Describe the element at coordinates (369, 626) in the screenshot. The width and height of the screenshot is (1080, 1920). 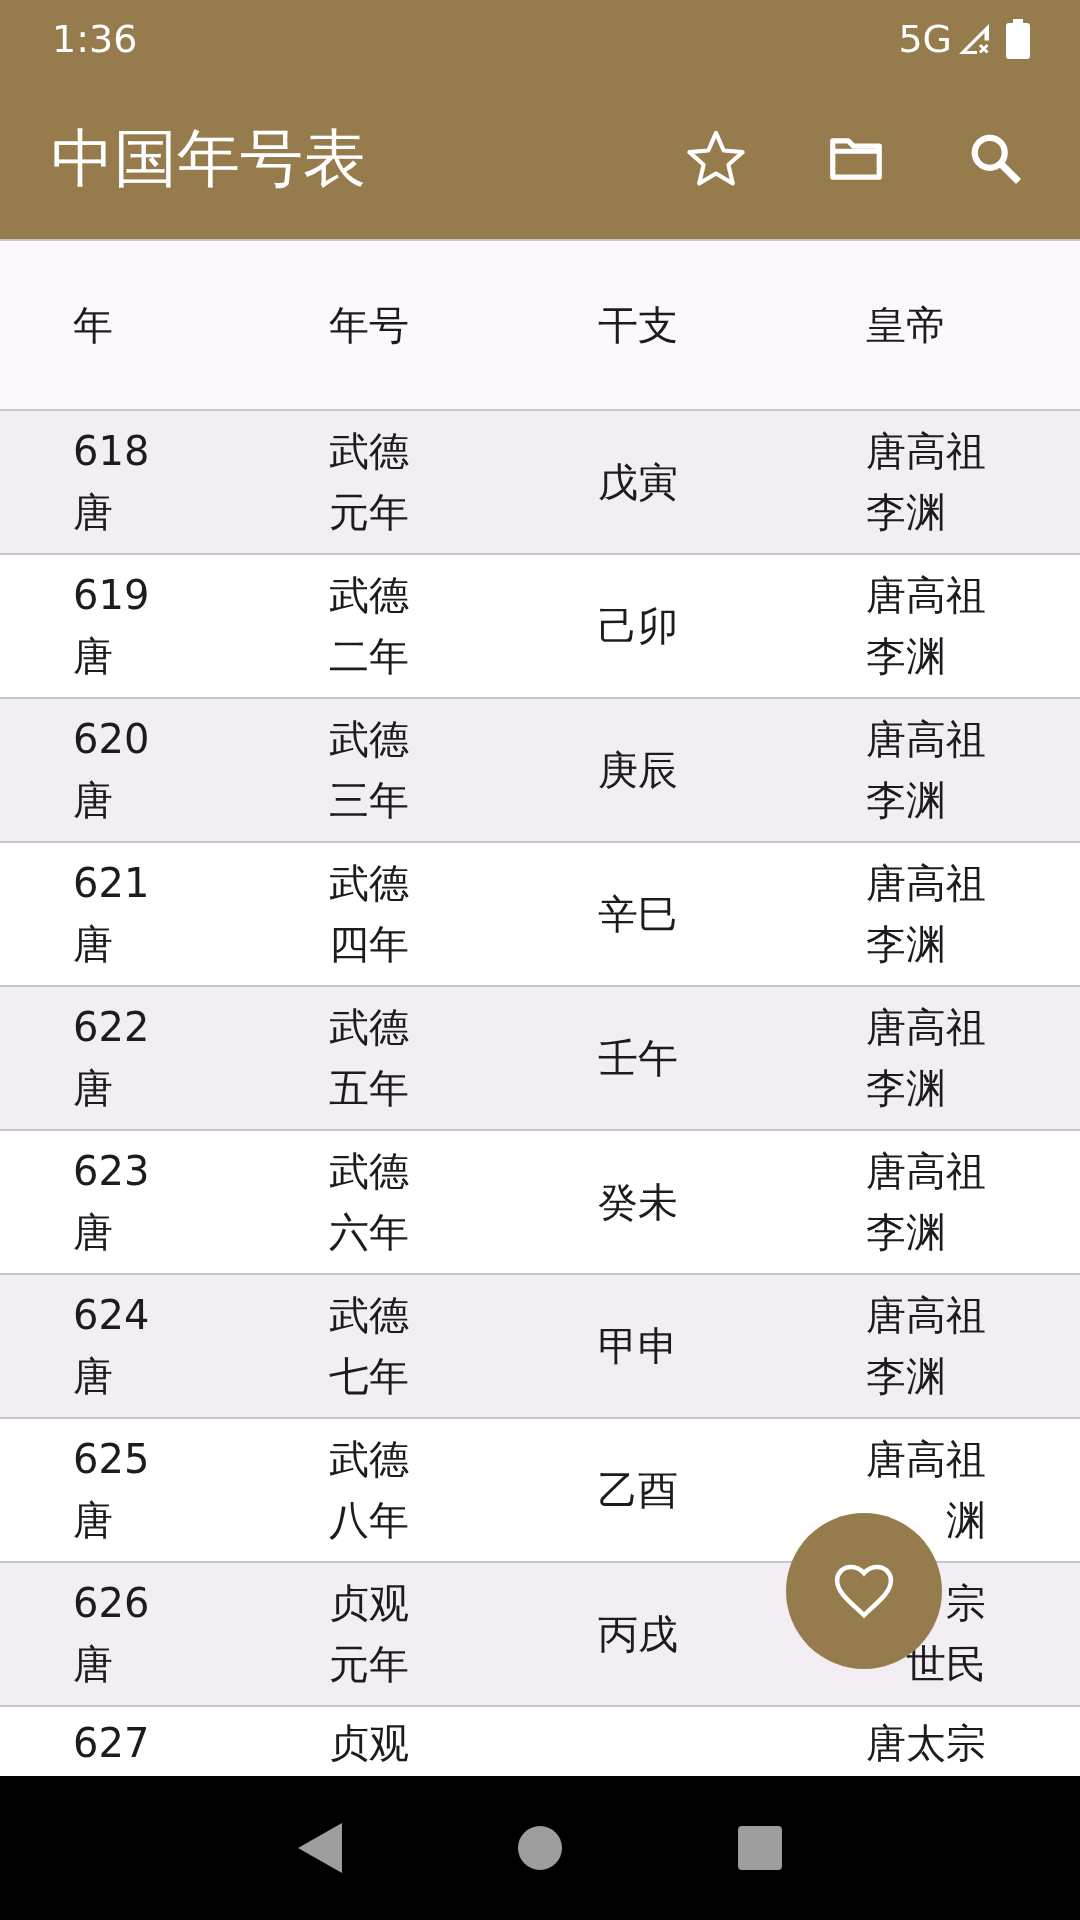
I see `era-cell-text: 武德 二年` at that location.